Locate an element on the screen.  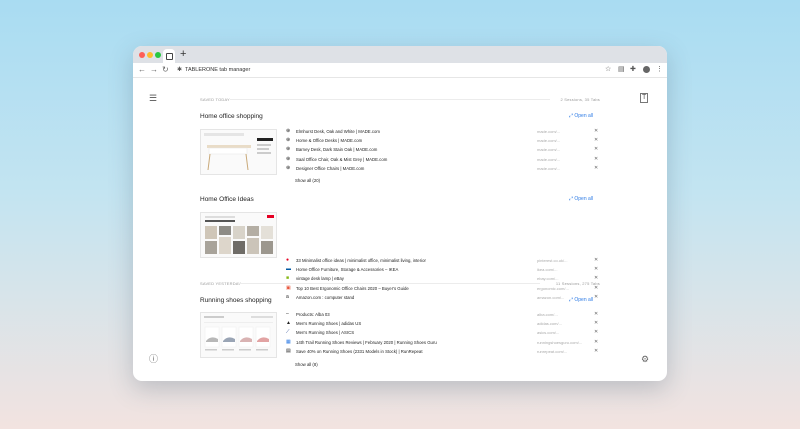
browser-tab is located at coordinates (169, 56).